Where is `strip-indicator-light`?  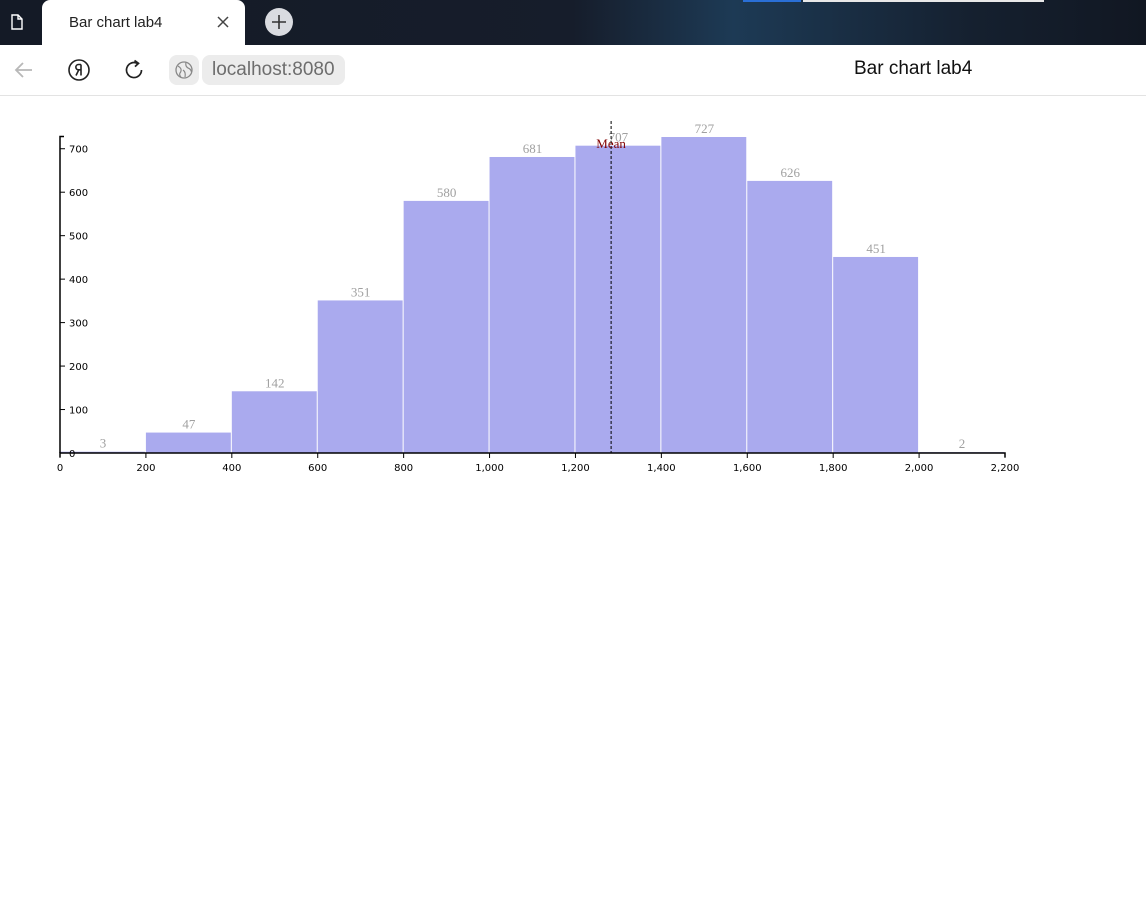
strip-indicator-light is located at coordinates (923, 1).